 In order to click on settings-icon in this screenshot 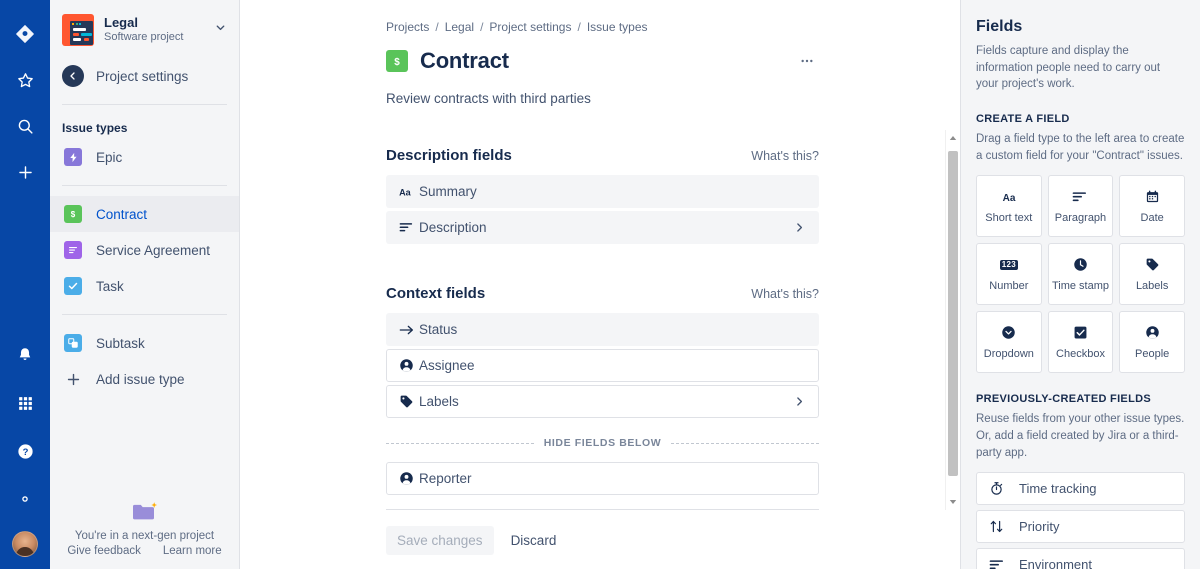, I will do `click(25, 499)`.